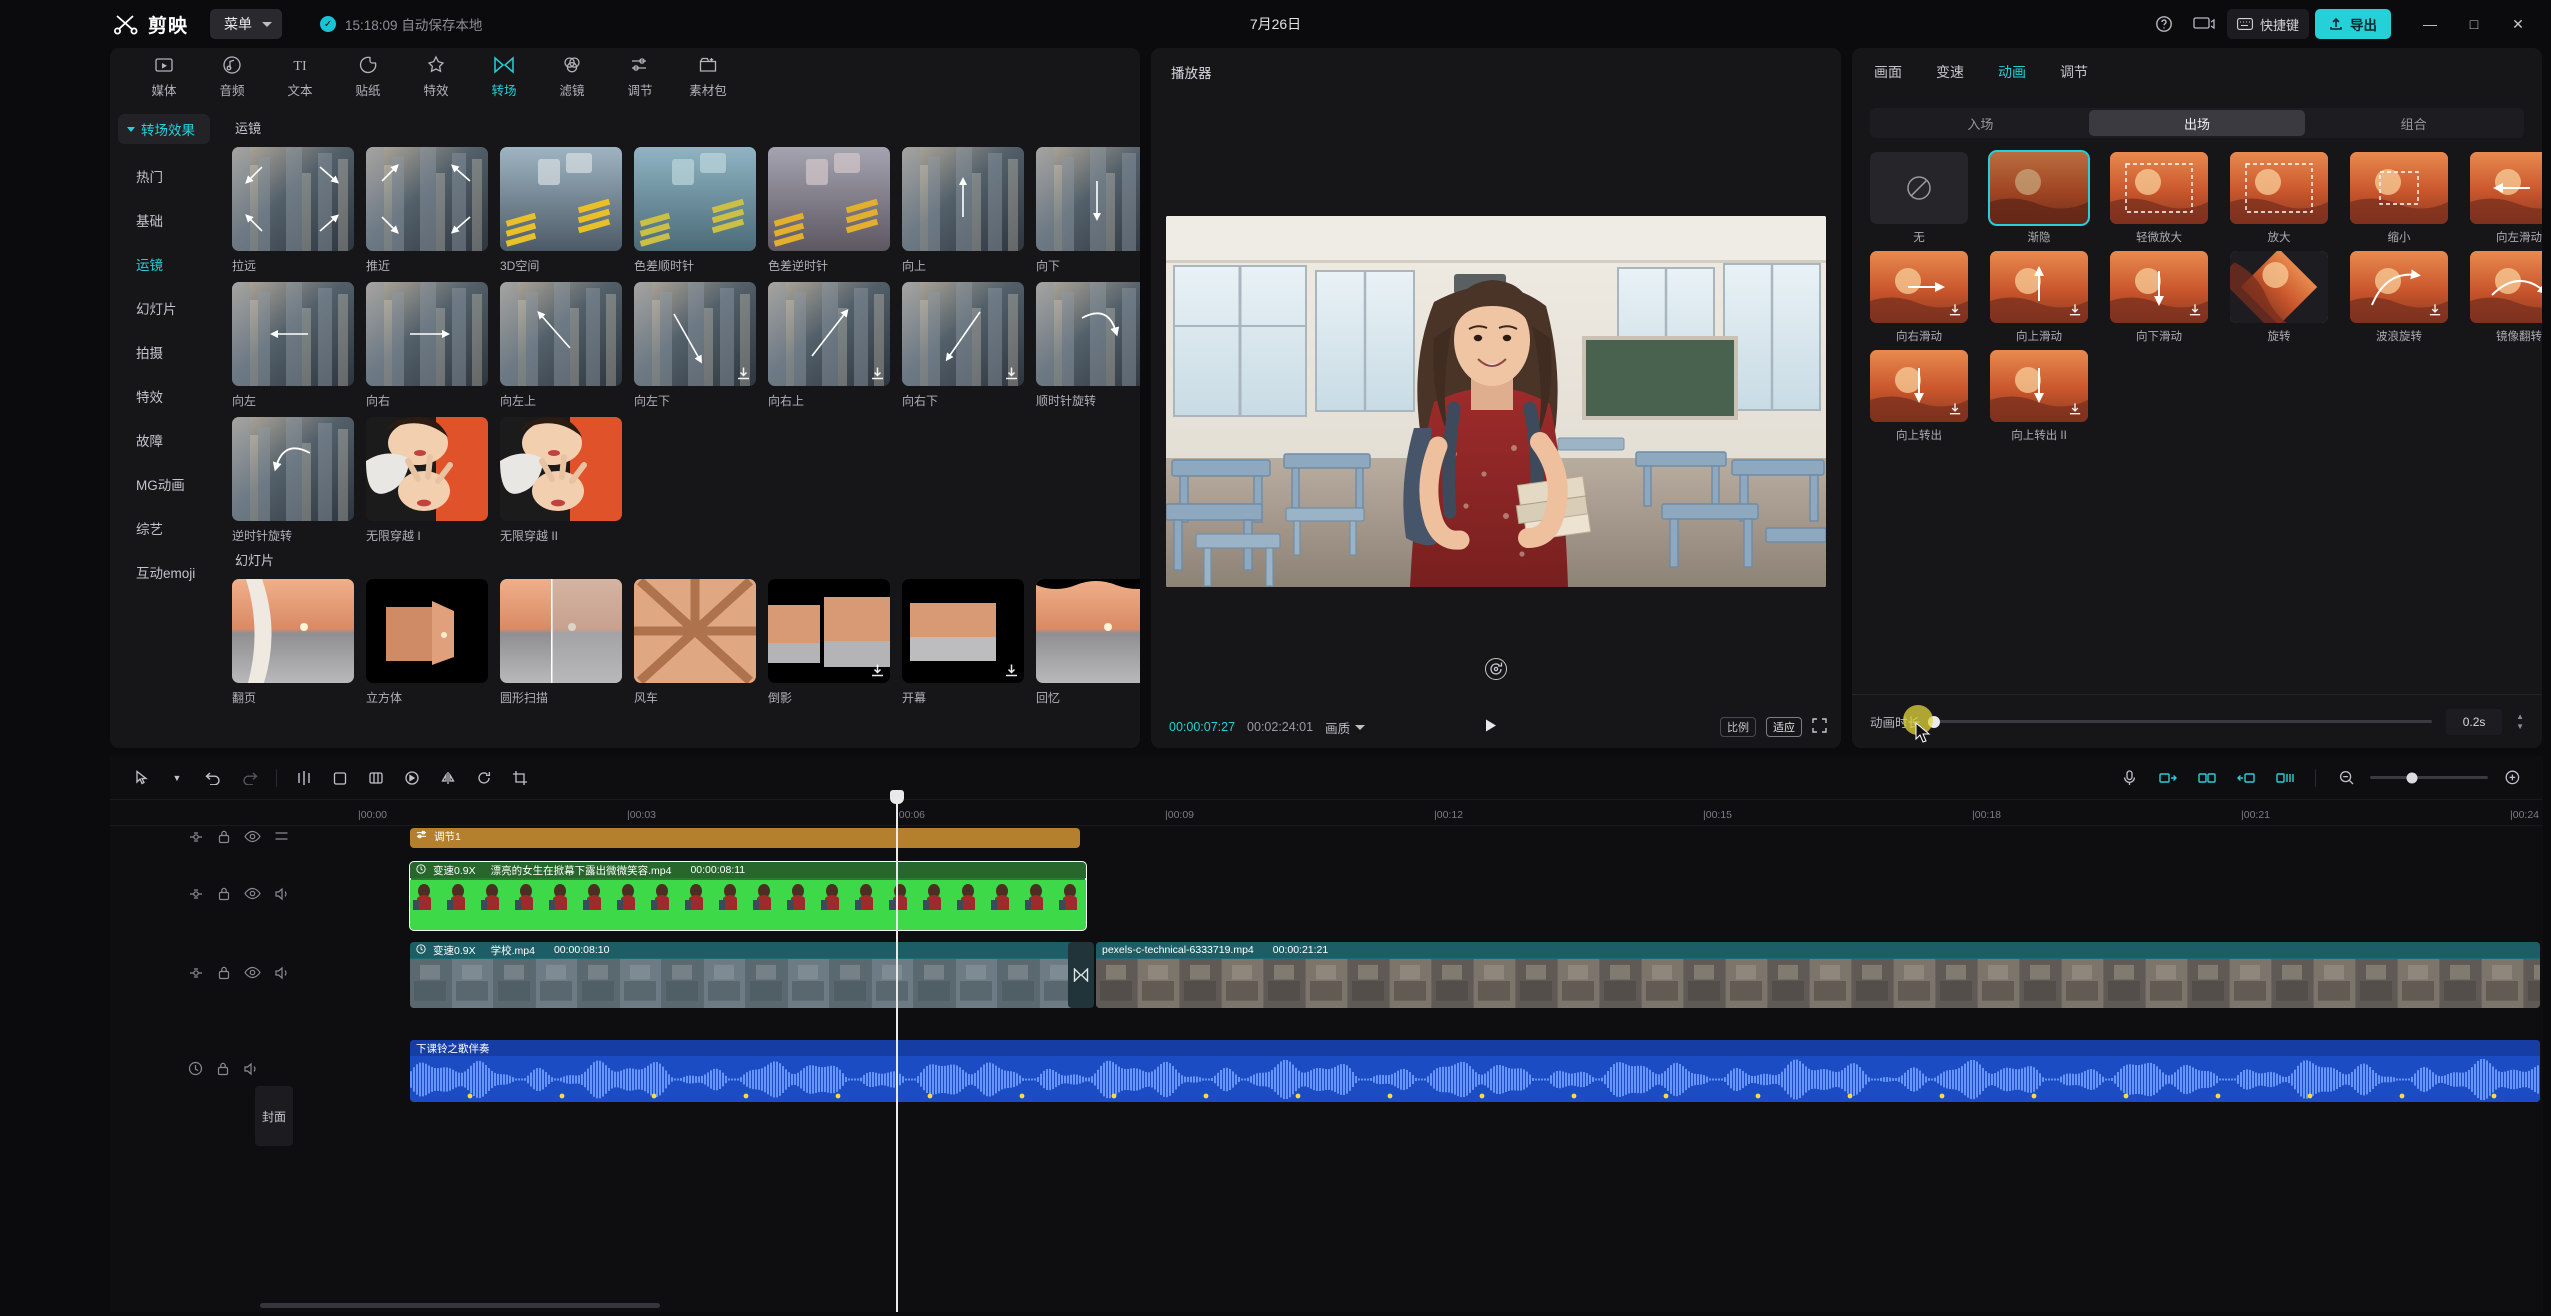  I want to click on transition-item: 向下, so click(1088, 210).